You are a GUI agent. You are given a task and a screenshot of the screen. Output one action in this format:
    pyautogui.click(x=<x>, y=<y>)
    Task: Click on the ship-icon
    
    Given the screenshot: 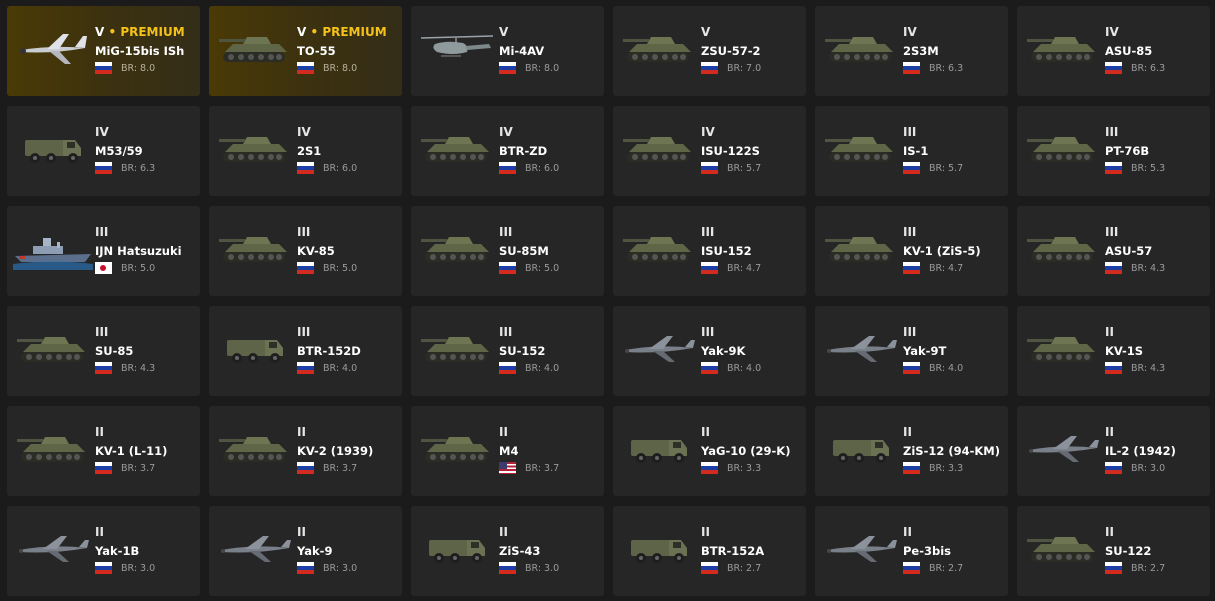 What is the action you would take?
    pyautogui.click(x=53, y=254)
    